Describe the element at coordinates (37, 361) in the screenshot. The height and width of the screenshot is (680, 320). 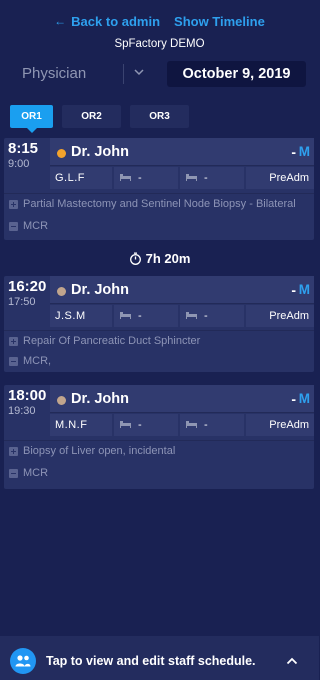
I see `note-text: MCR,` at that location.